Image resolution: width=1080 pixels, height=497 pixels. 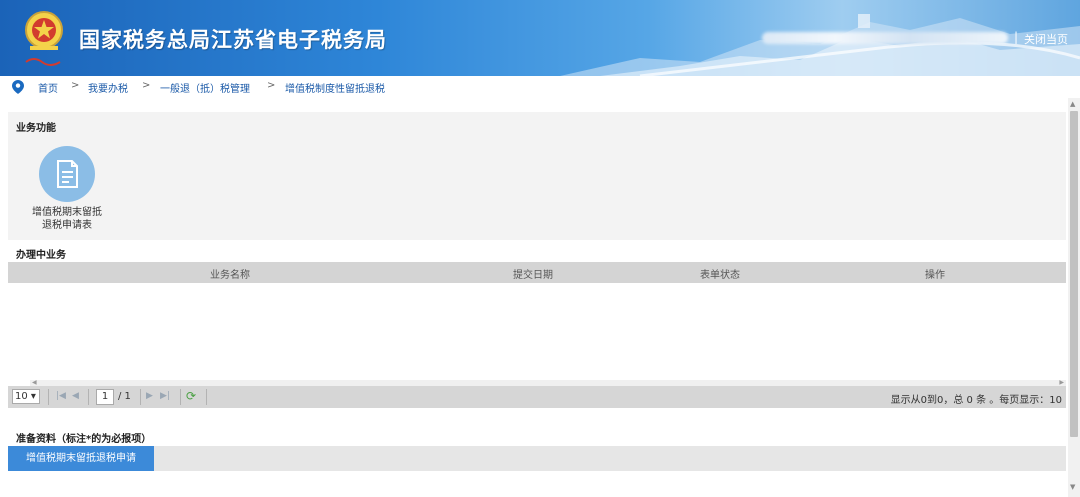 I want to click on site-title: 国家税务总局江苏省电子税务局, so click(x=233, y=40).